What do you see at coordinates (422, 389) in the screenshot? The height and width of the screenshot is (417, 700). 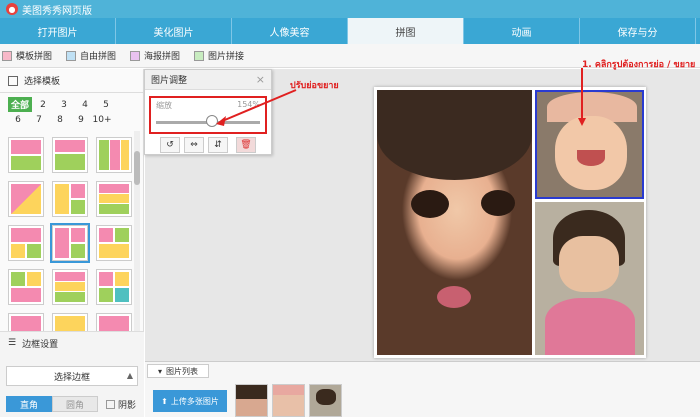 I see `image-list-panel: ▾ 图片列表 ⬆ 上传多张图片` at bounding box center [422, 389].